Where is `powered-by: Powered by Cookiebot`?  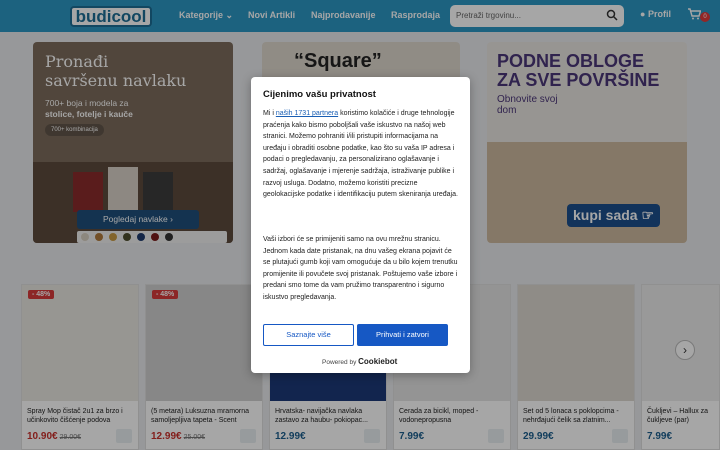
powered-by: Powered by Cookiebot is located at coordinates (359, 361).